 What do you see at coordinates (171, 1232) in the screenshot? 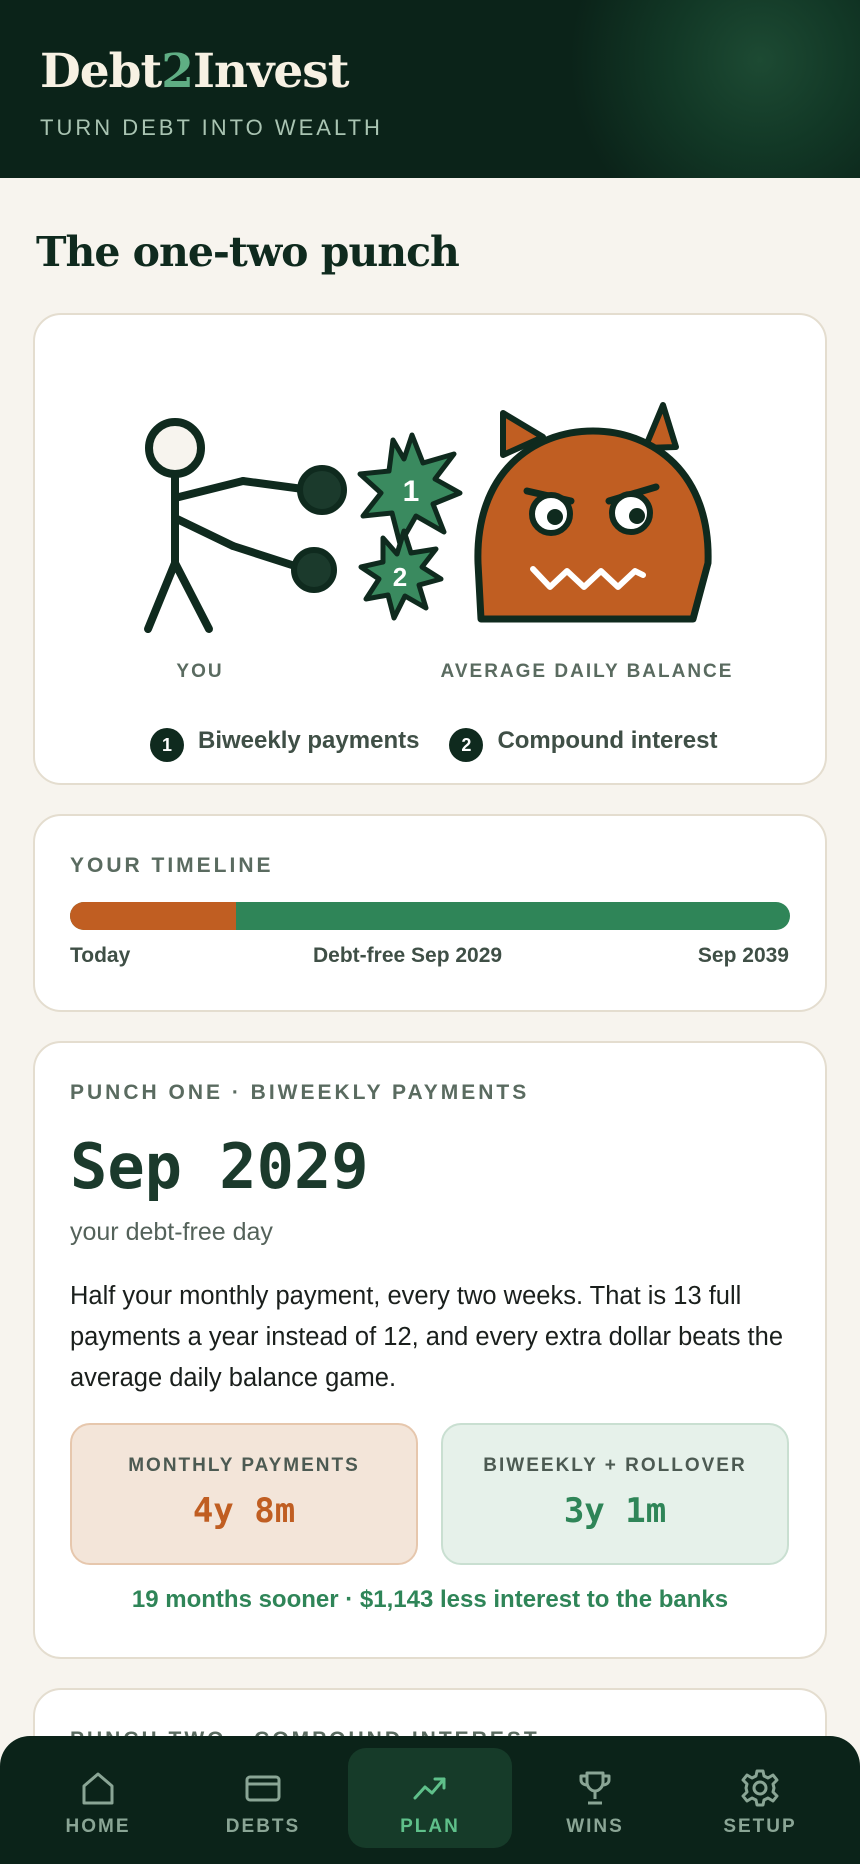
I see `debt-free-subtitle: your debt-free day` at bounding box center [171, 1232].